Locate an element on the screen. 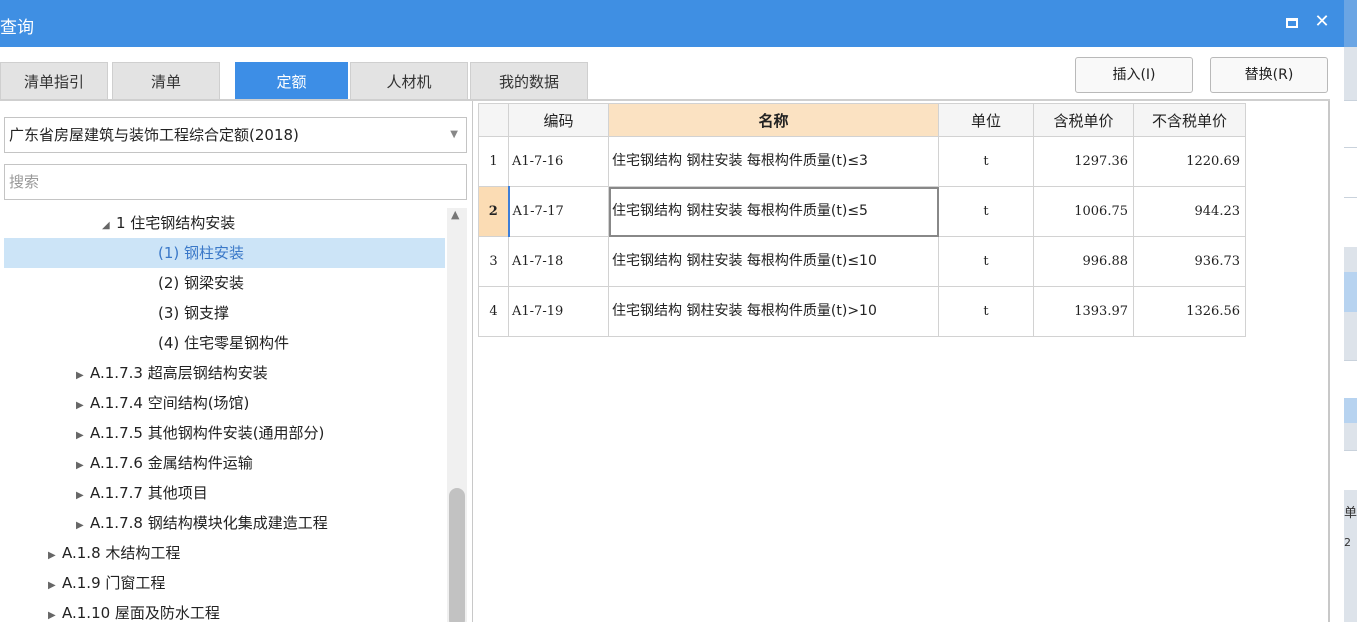 The image size is (1357, 622). tree-item-label: A.1.7.8 钢结构模块化集成建造工程 is located at coordinates (209, 523).